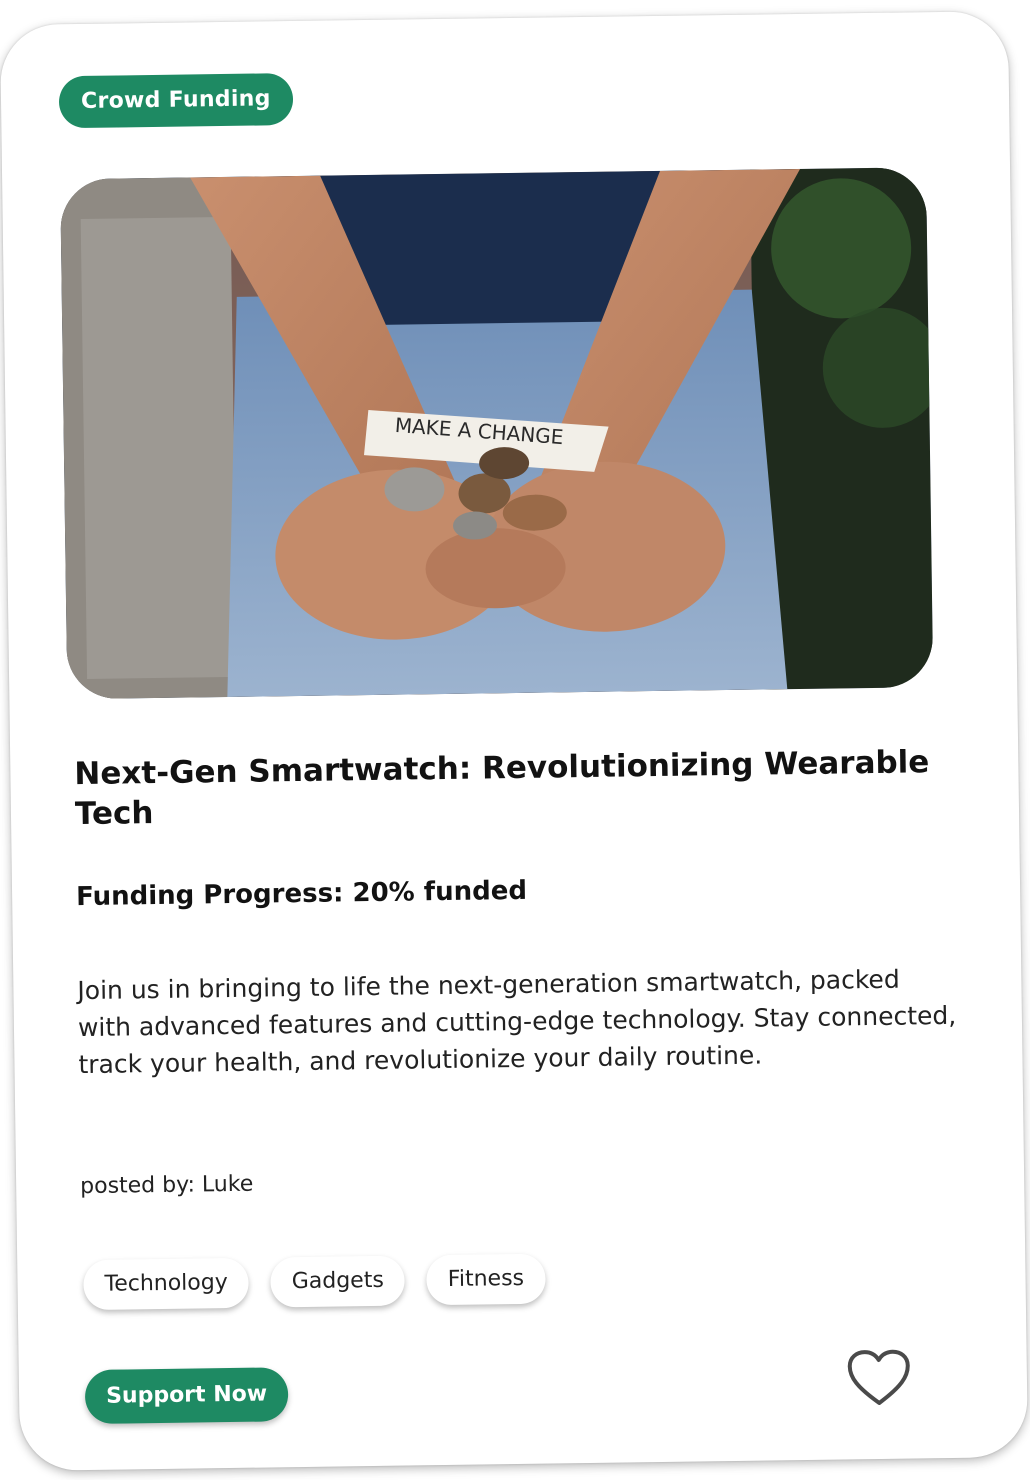 This screenshot has width=1030, height=1480. What do you see at coordinates (486, 1279) in the screenshot?
I see `tag-fitness: Fitness` at bounding box center [486, 1279].